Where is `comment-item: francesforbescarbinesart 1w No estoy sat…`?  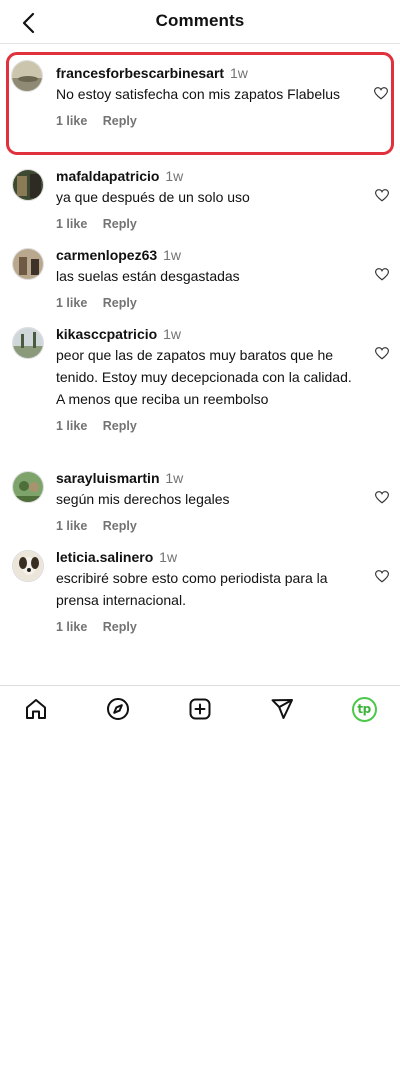
comment-item: francesforbescarbinesart 1w No estoy sat… is located at coordinates (200, 103).